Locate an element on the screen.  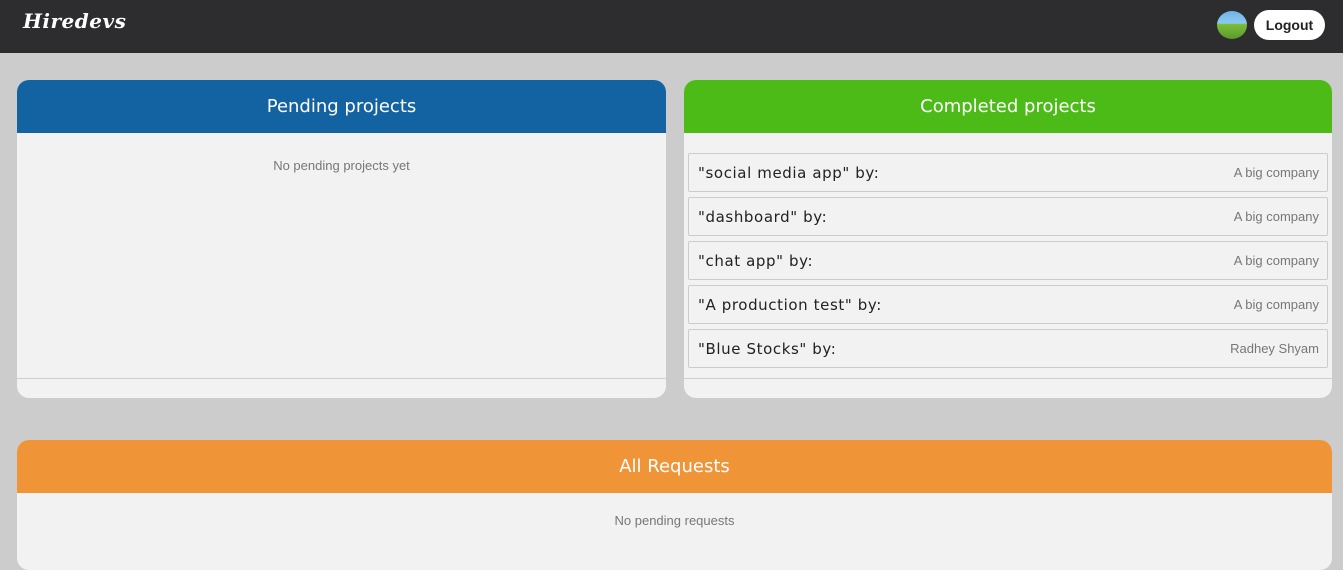
brand-logo: Hiredevs is located at coordinates (74, 21).